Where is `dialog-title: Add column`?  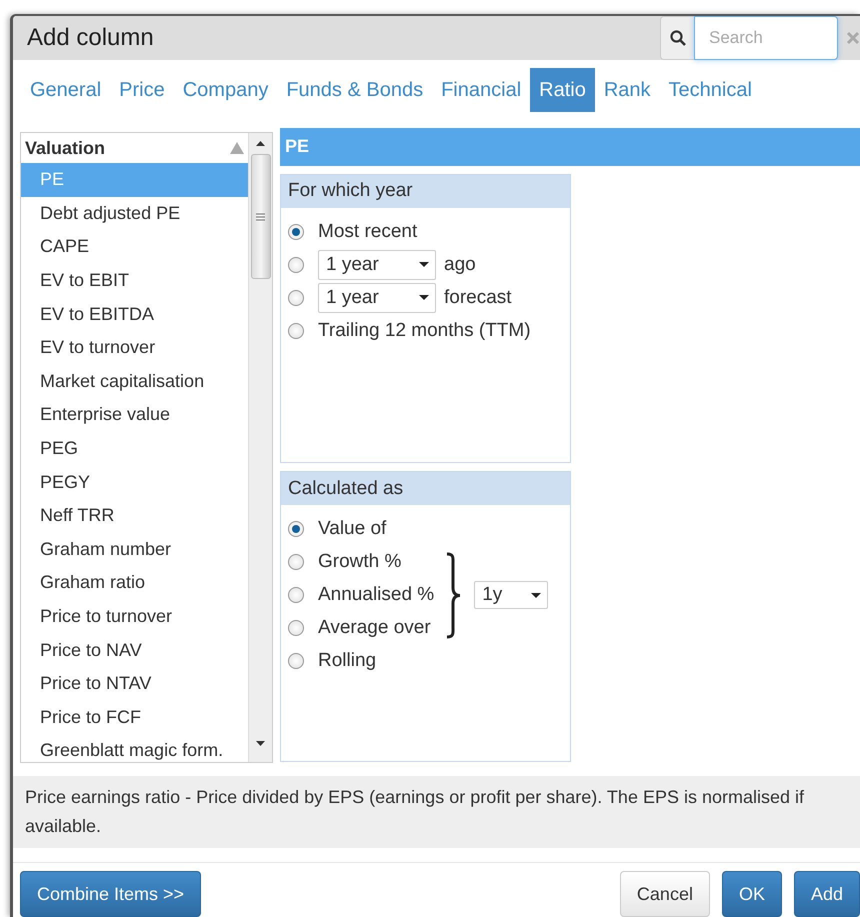
dialog-title: Add column is located at coordinates (90, 38).